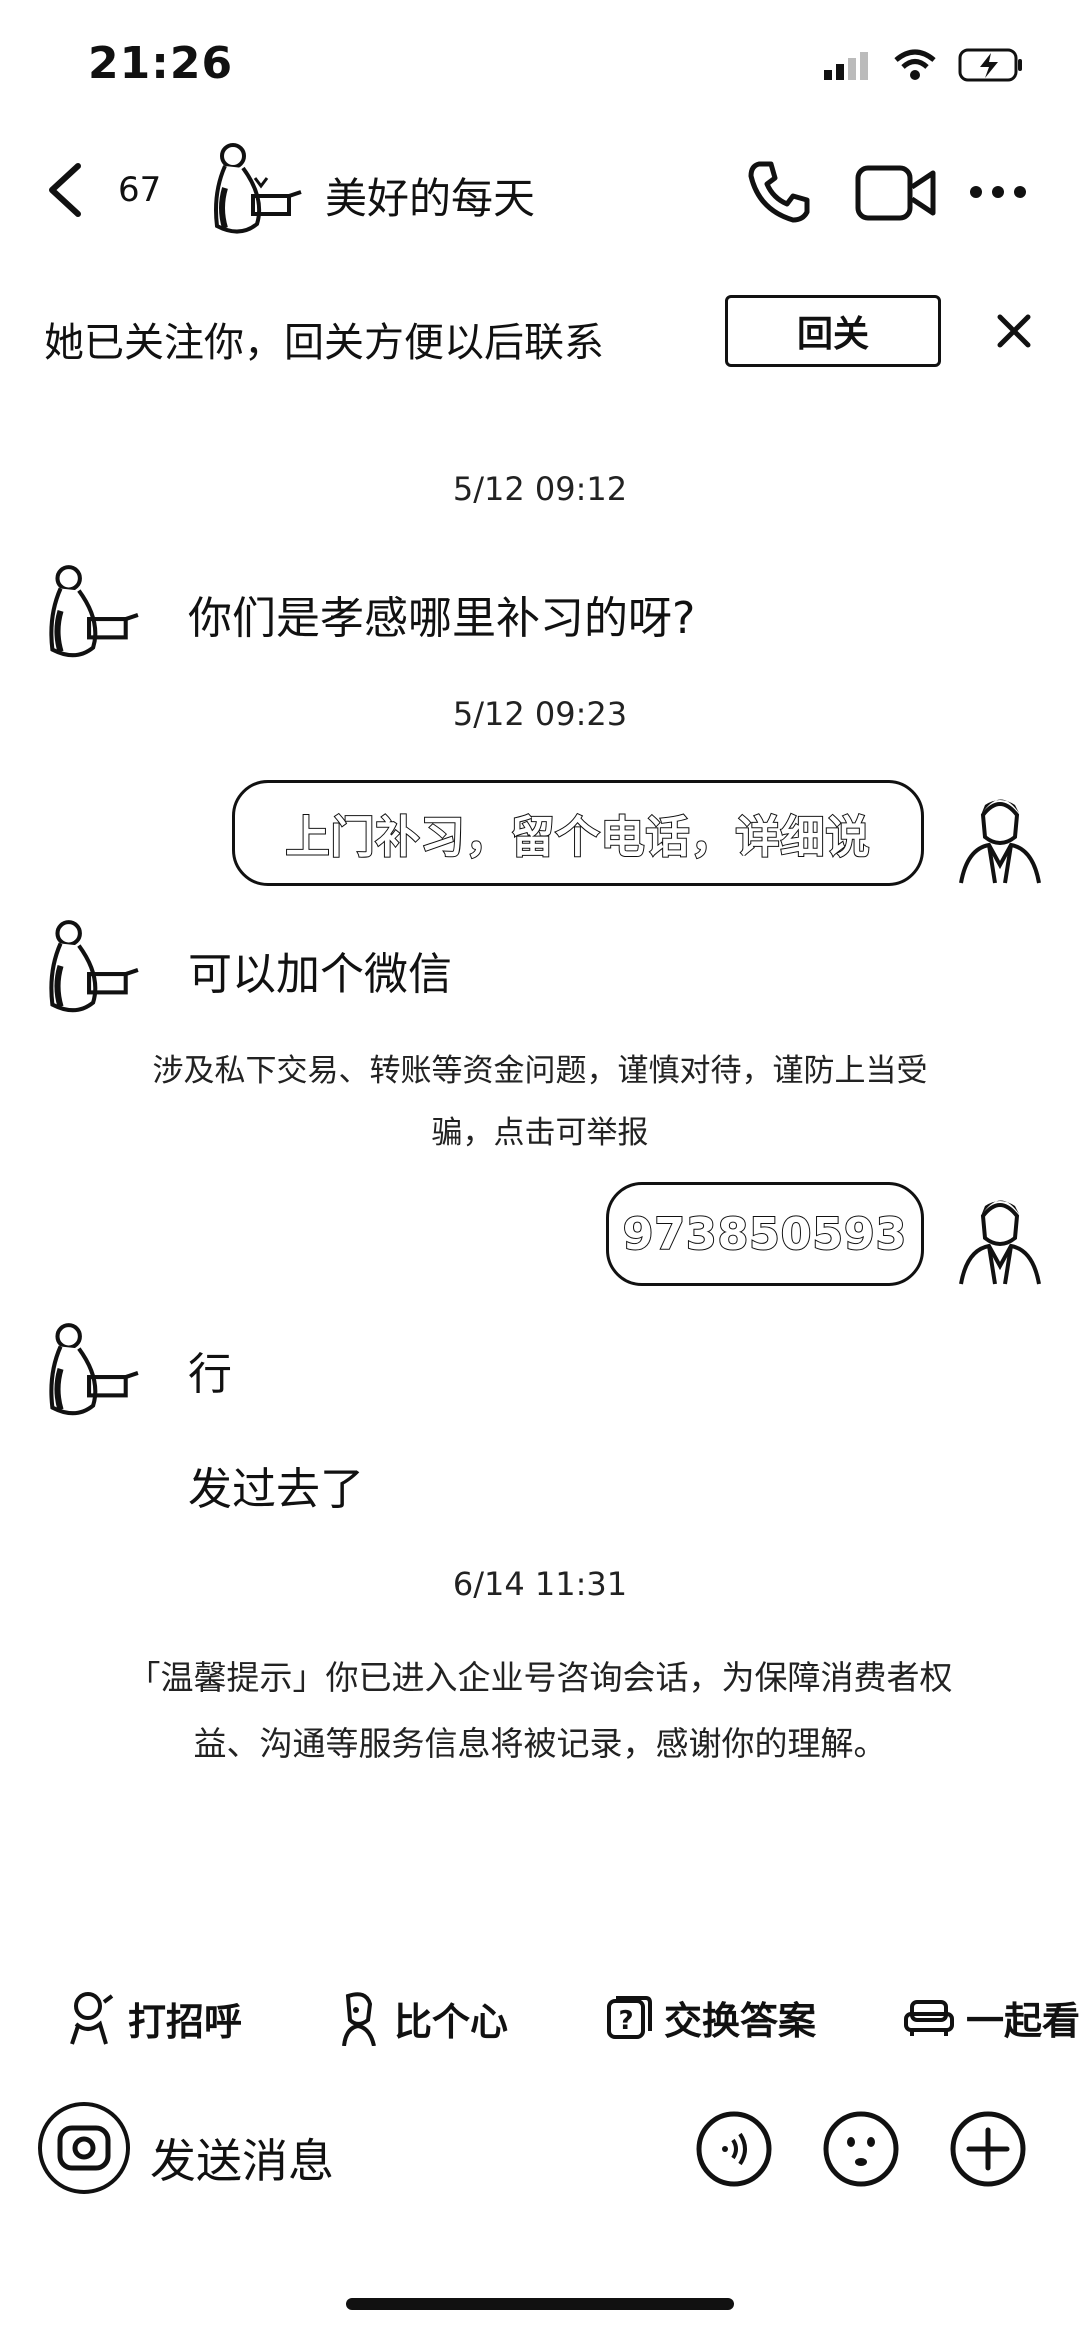  Describe the element at coordinates (66, 190) in the screenshot. I see `back-arrow-icon` at that location.